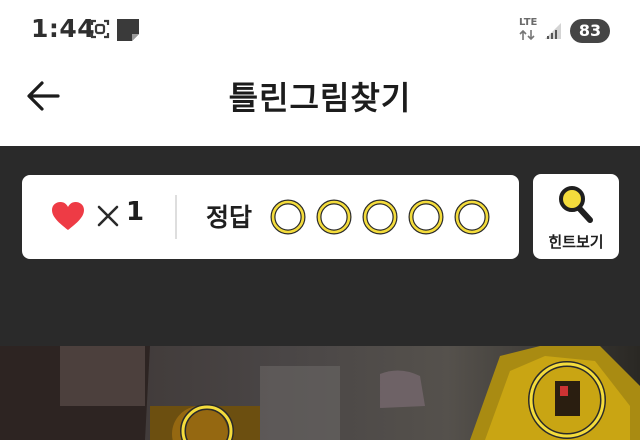  I want to click on answer-label: 정답, so click(229, 217).